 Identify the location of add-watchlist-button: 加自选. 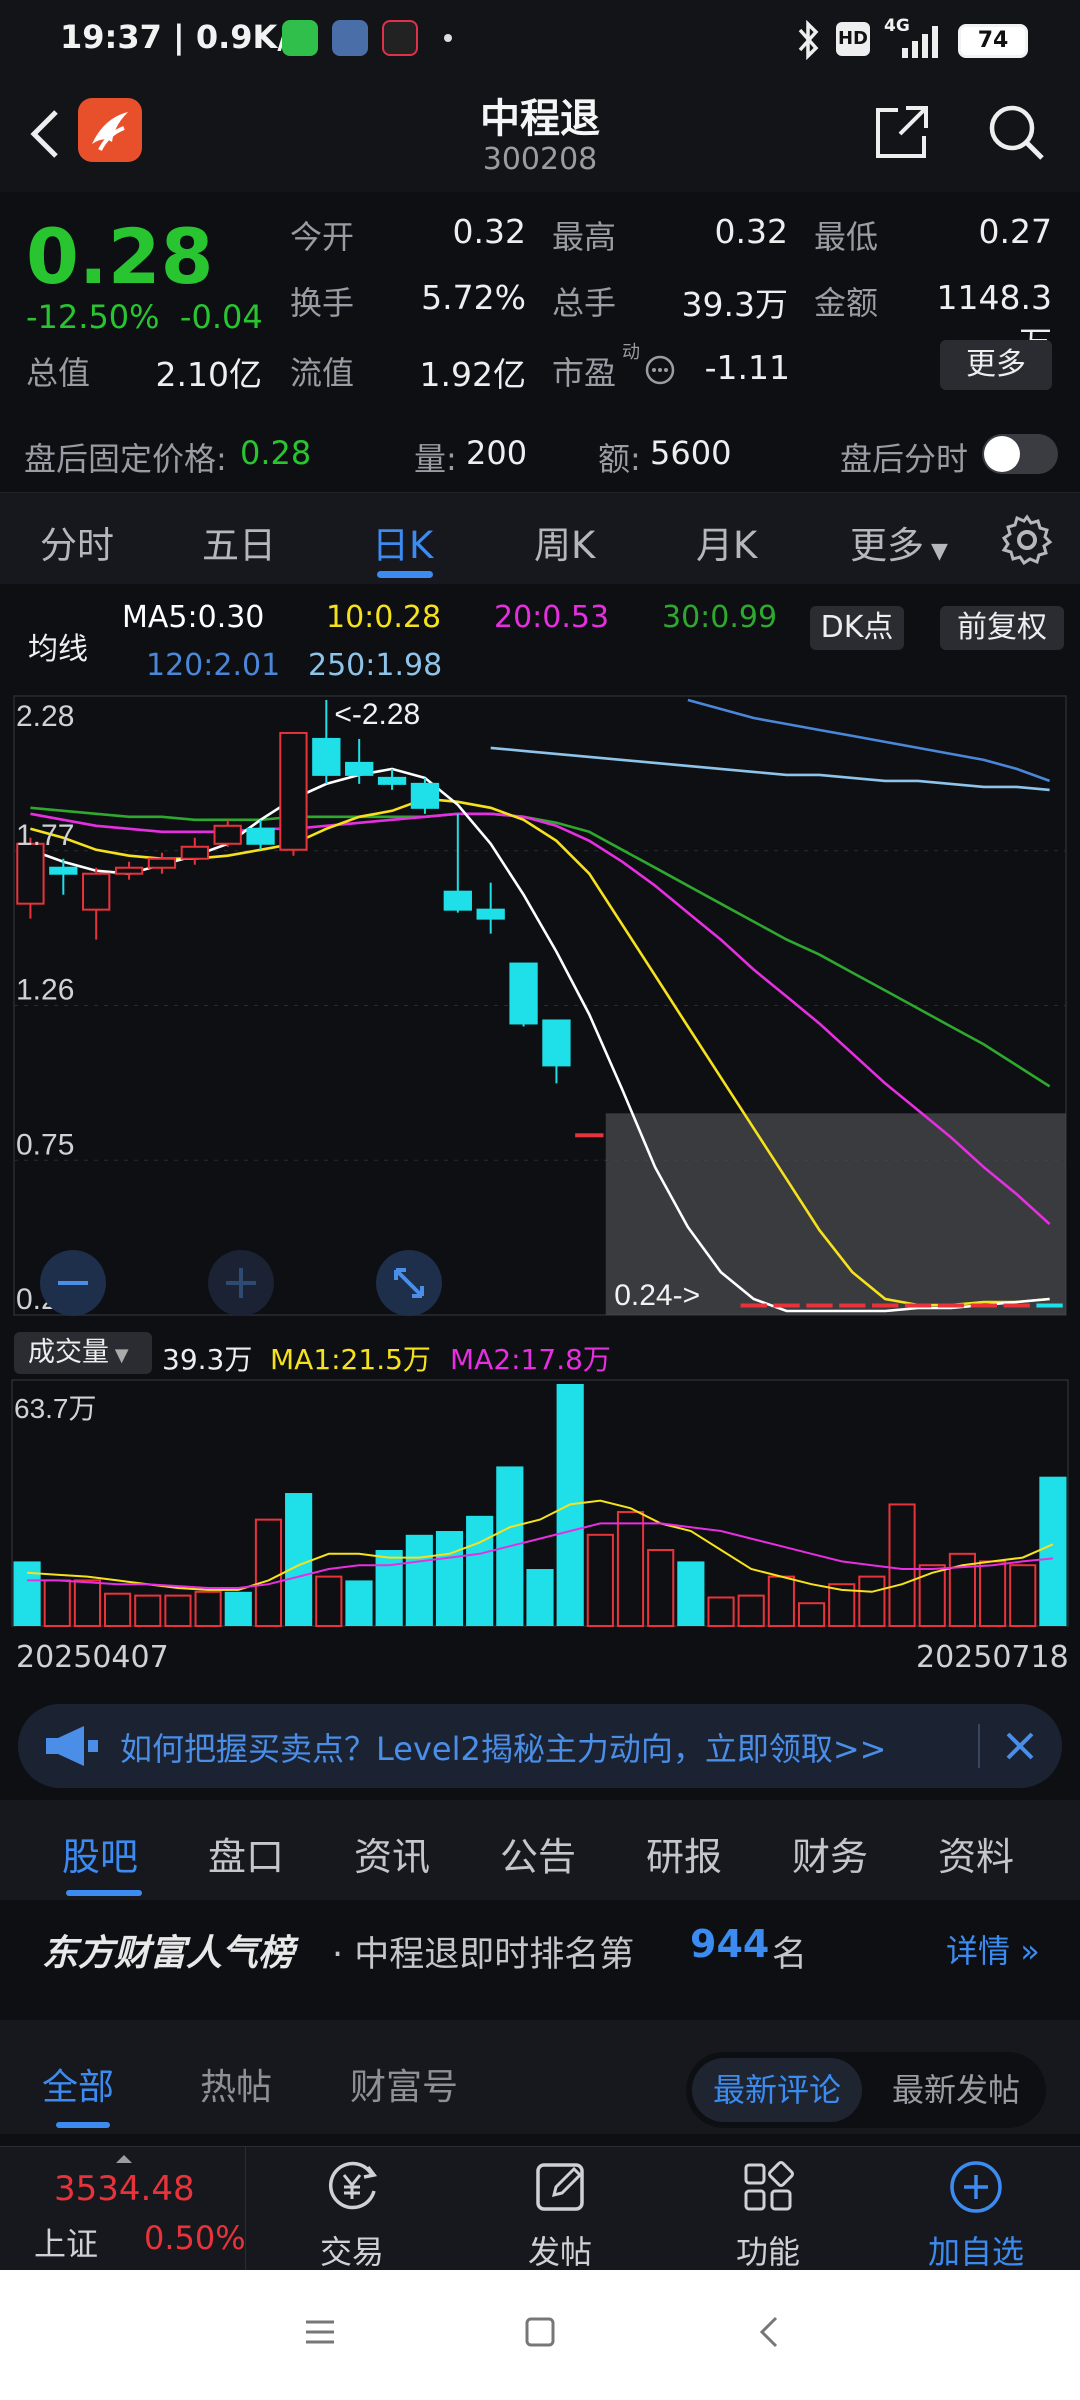
(976, 2209).